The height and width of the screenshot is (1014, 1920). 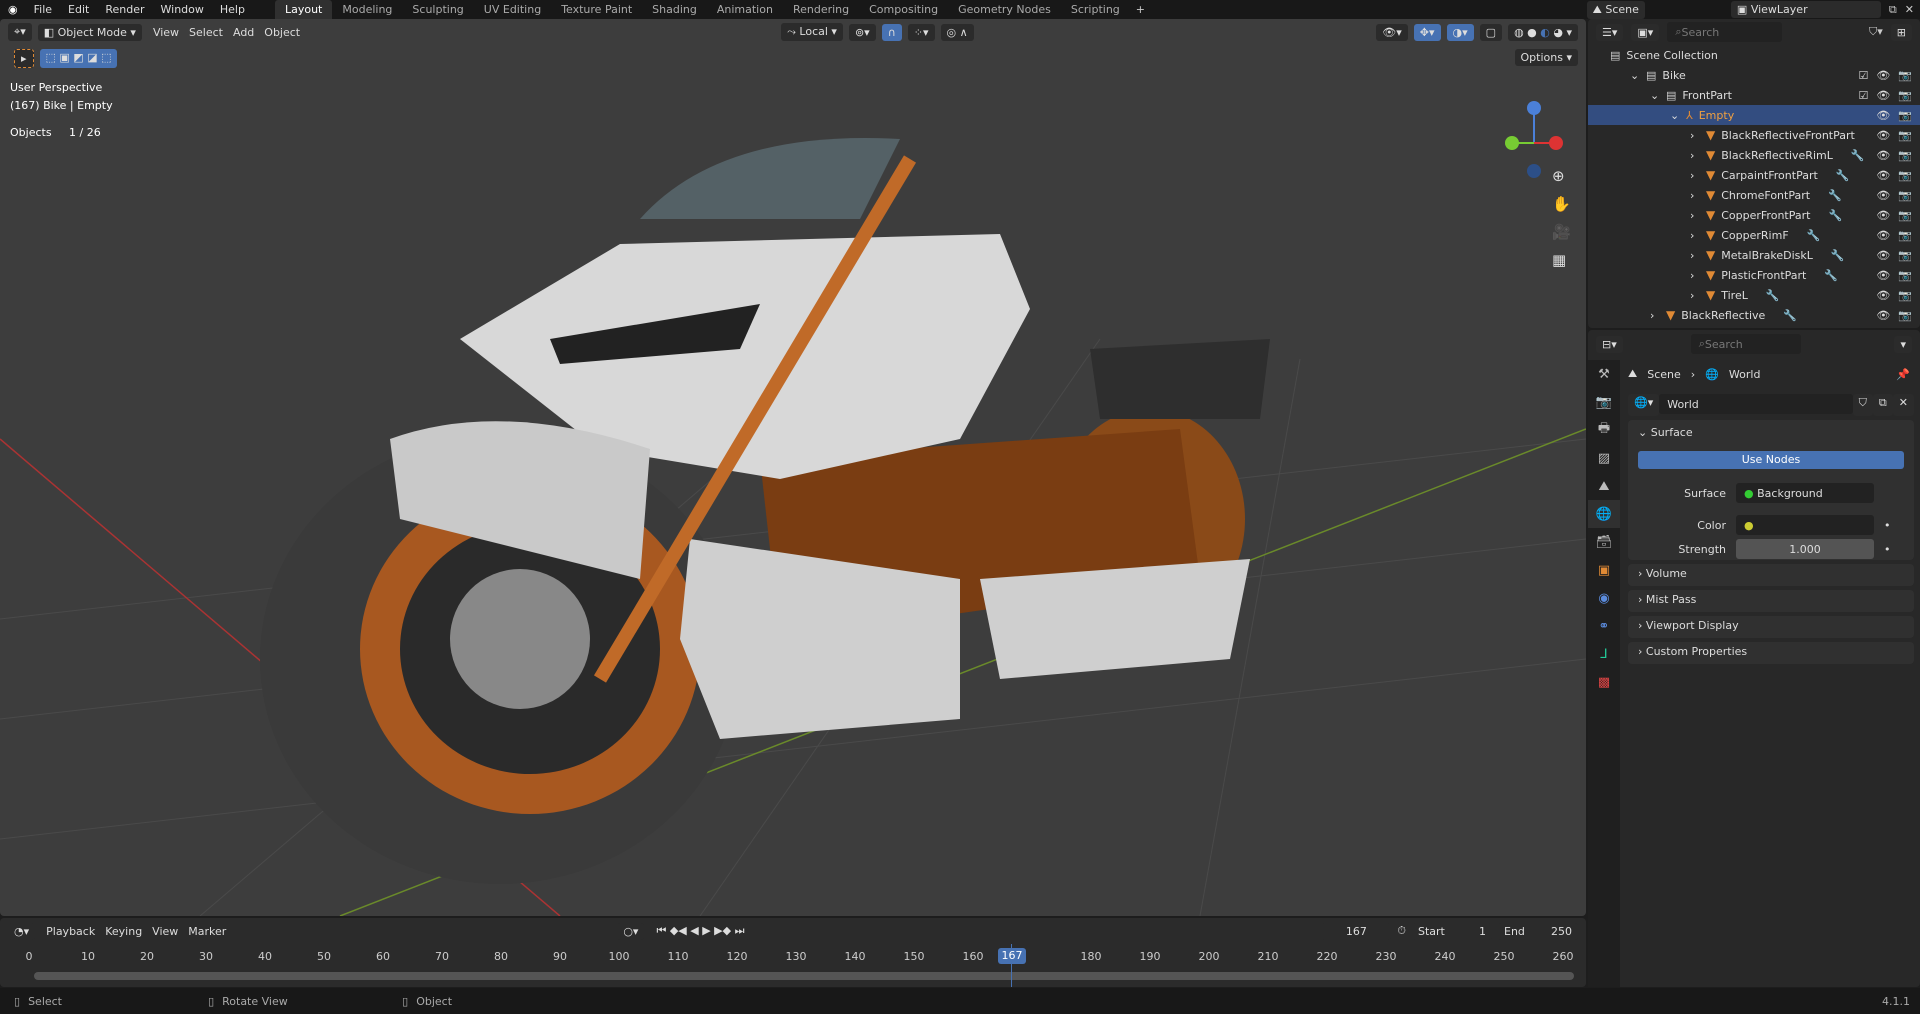 I want to click on scene-tab-icon: ⛰, so click(x=1604, y=486).